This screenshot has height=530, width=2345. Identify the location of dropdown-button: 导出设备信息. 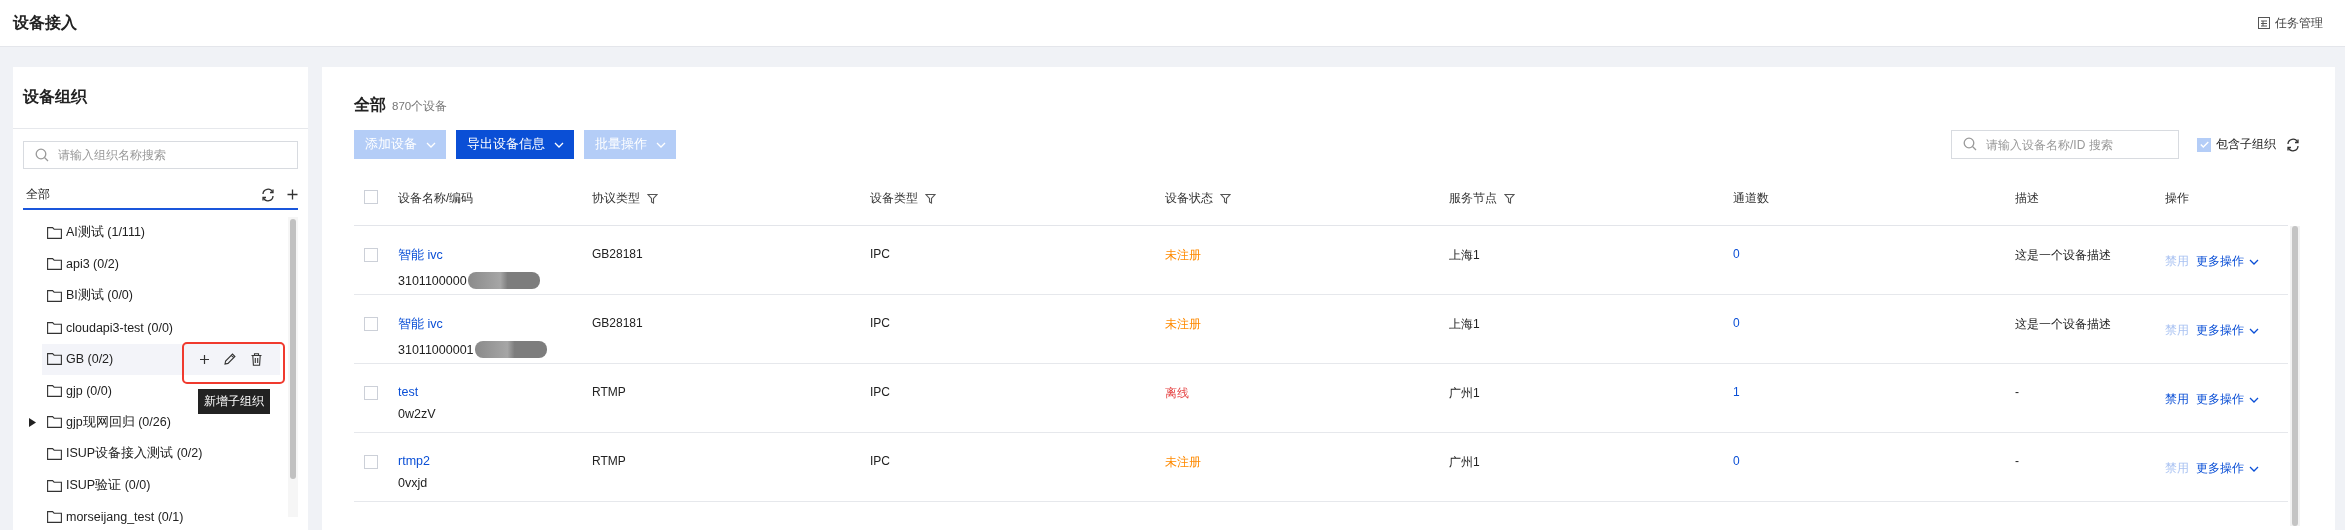
(515, 144).